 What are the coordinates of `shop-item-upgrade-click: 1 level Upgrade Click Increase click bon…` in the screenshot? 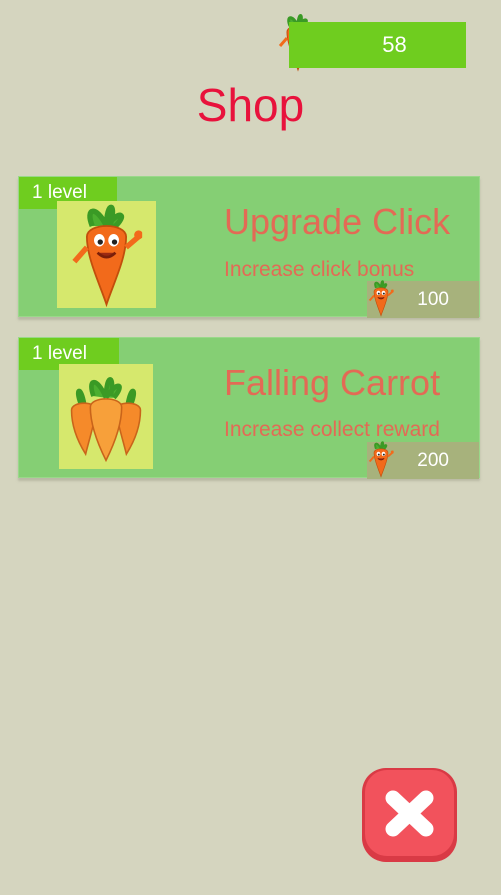 It's located at (249, 247).